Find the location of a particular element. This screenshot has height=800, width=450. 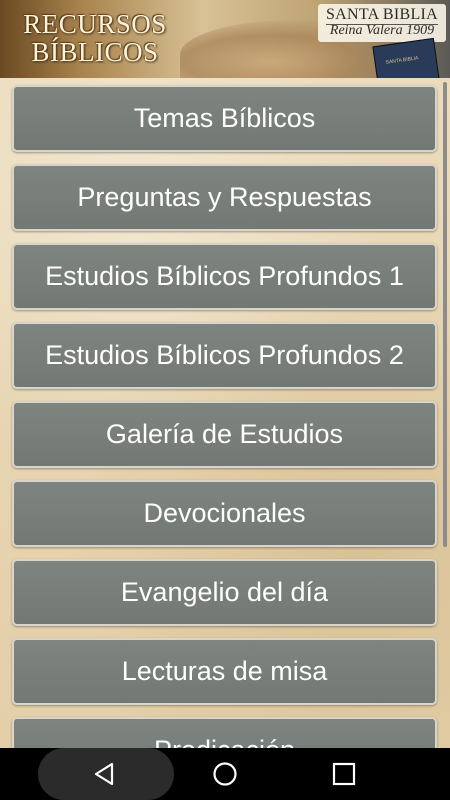

bible-logo: SANTA BIBLIA Reina Valera 1909 is located at coordinates (382, 23).